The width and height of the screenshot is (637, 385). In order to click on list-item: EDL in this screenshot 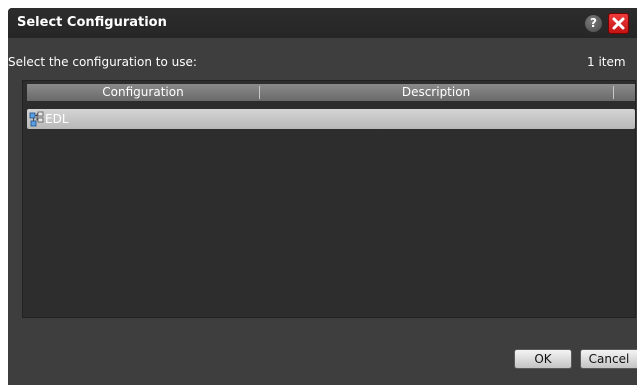, I will do `click(331, 119)`.